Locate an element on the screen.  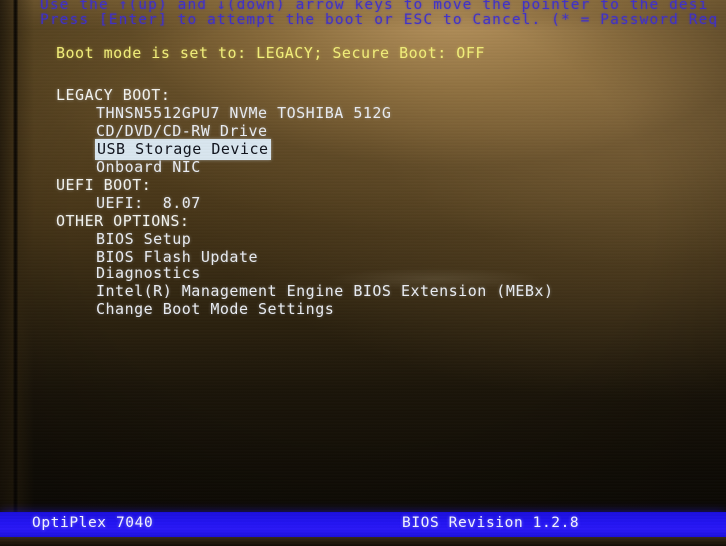
option-change-boot-mode-settings: Change Boot Mode Settings is located at coordinates (215, 309).